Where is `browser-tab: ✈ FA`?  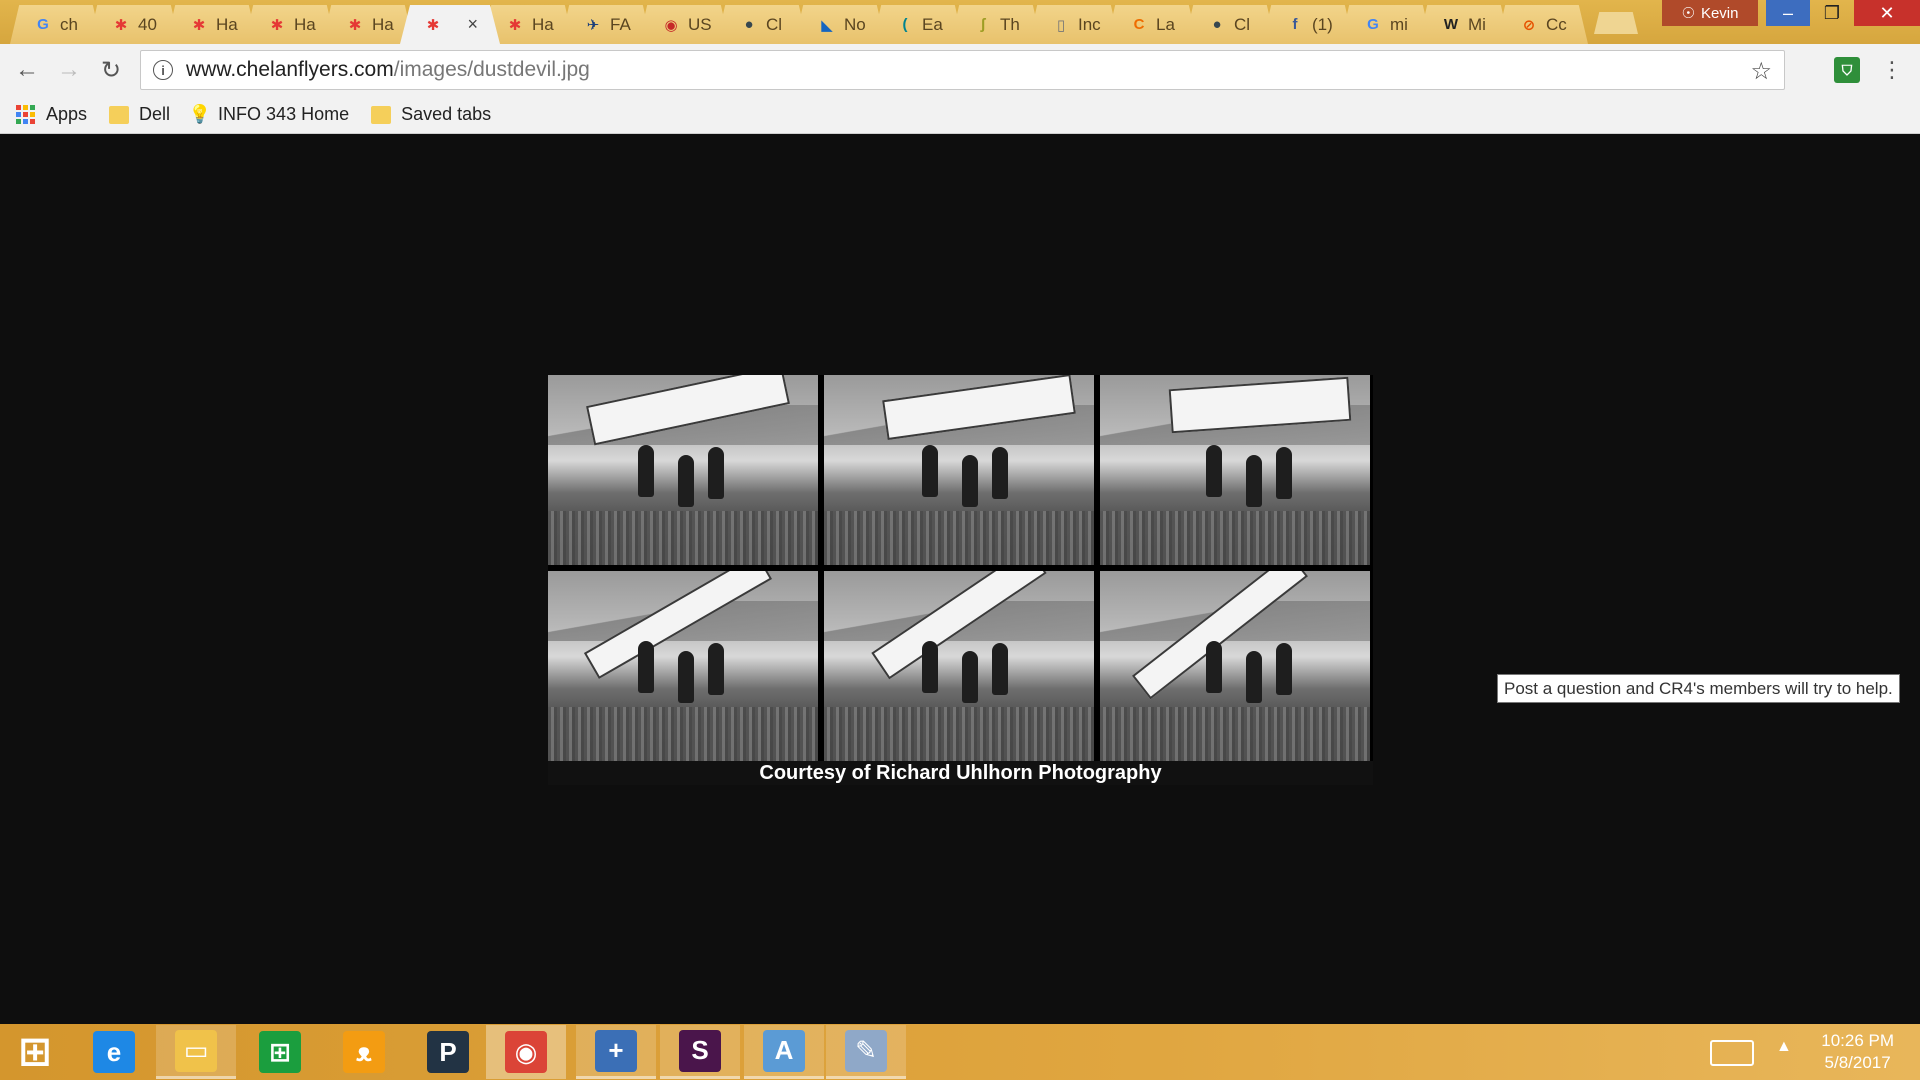
browser-tab: ✈ FA is located at coordinates (606, 24).